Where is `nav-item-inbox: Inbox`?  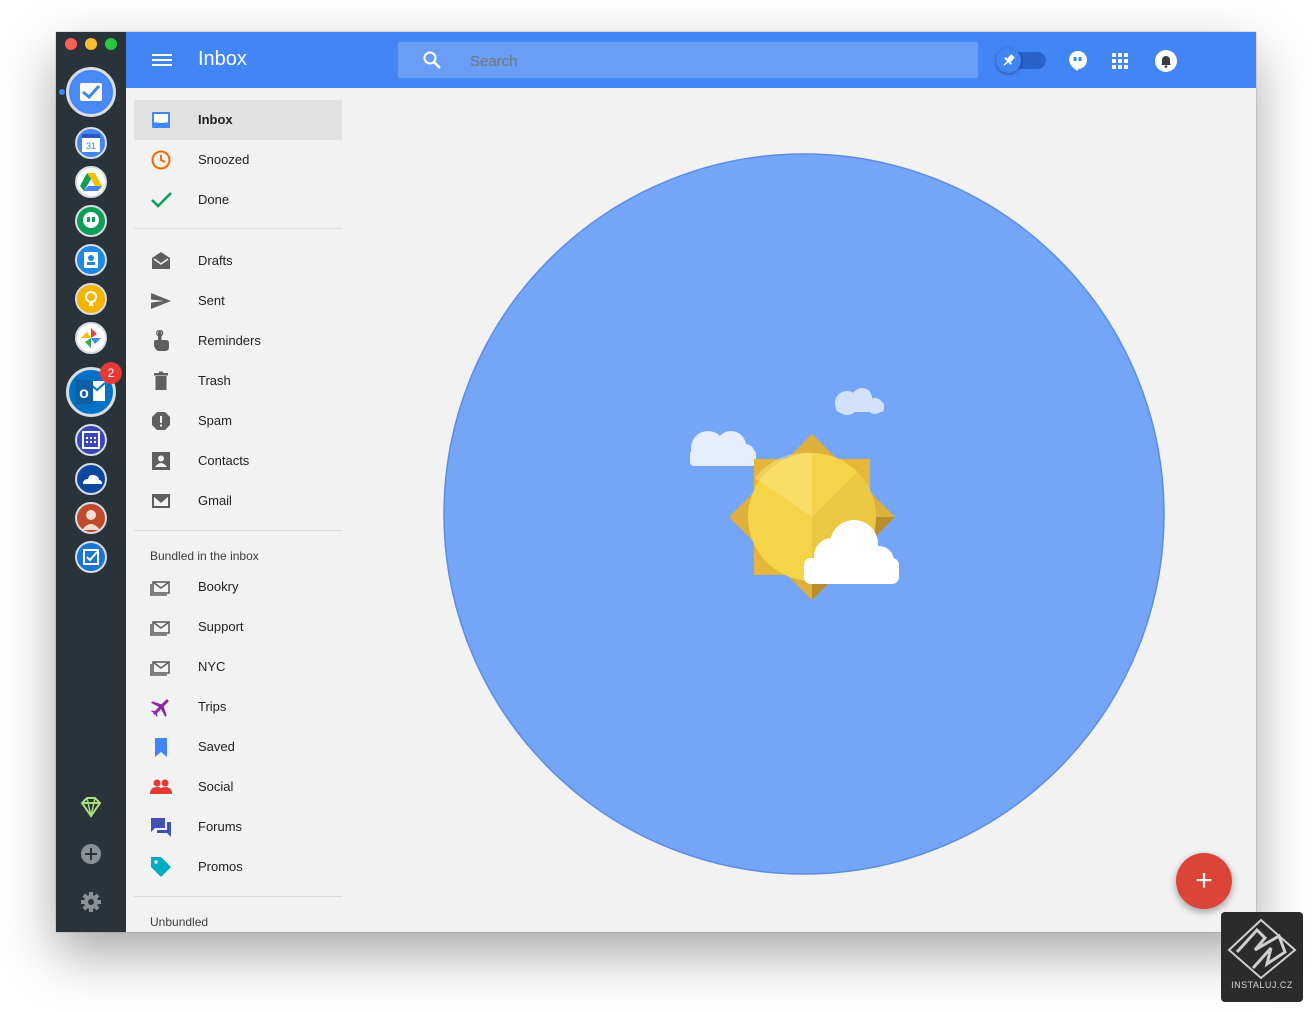
nav-item-inbox: Inbox is located at coordinates (238, 120).